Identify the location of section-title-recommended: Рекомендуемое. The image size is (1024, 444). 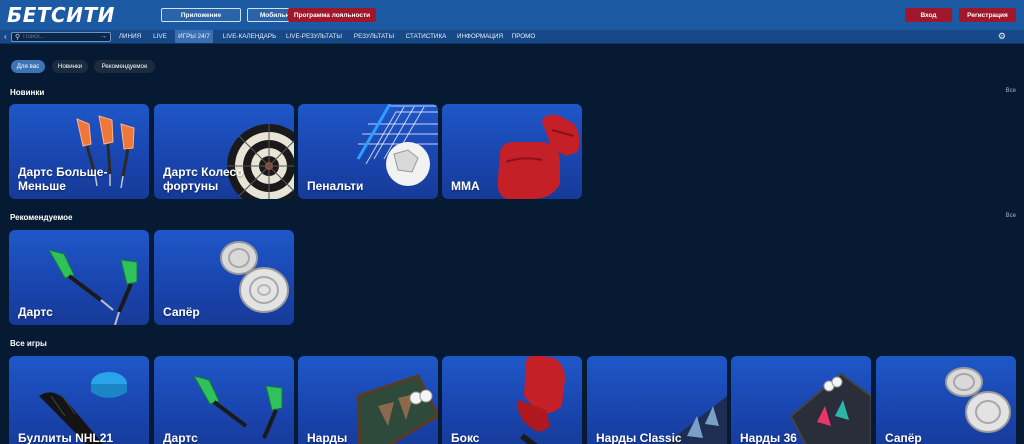
(41, 217).